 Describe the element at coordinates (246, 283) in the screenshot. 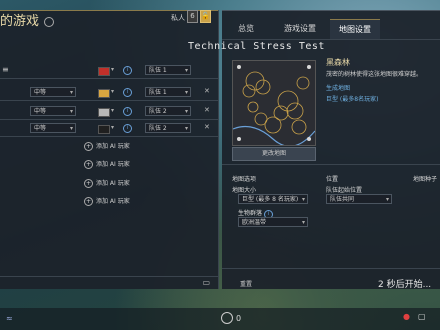

I see `reset-button: 重置` at that location.